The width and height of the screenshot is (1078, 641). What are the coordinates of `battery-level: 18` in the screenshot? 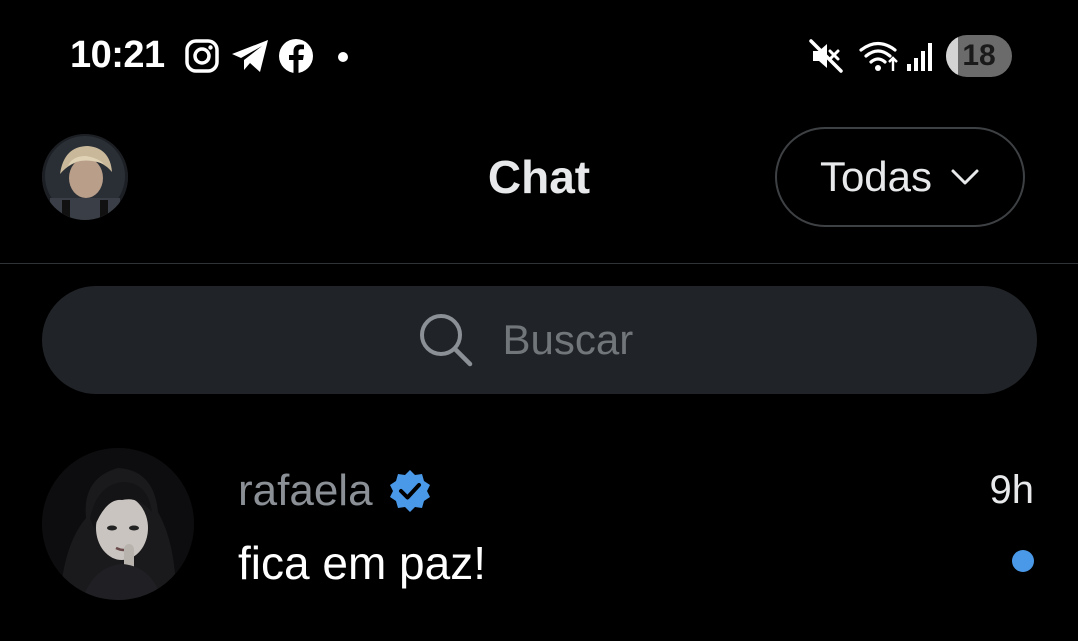 It's located at (979, 55).